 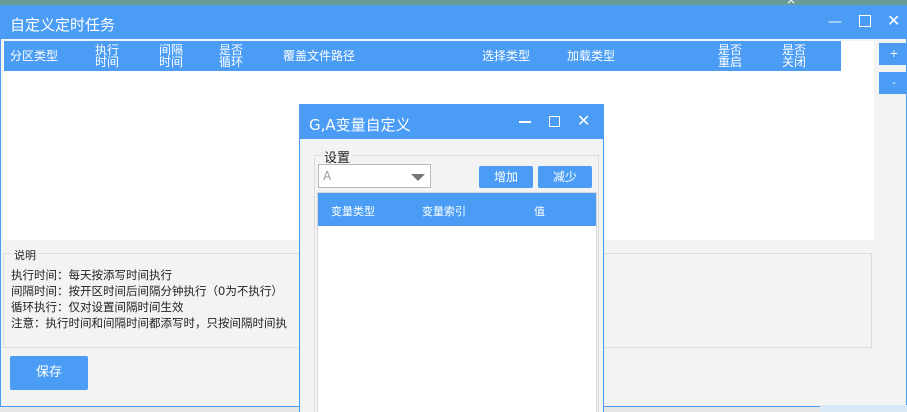 What do you see at coordinates (34, 56) in the screenshot?
I see `column-header: 分区类型` at bounding box center [34, 56].